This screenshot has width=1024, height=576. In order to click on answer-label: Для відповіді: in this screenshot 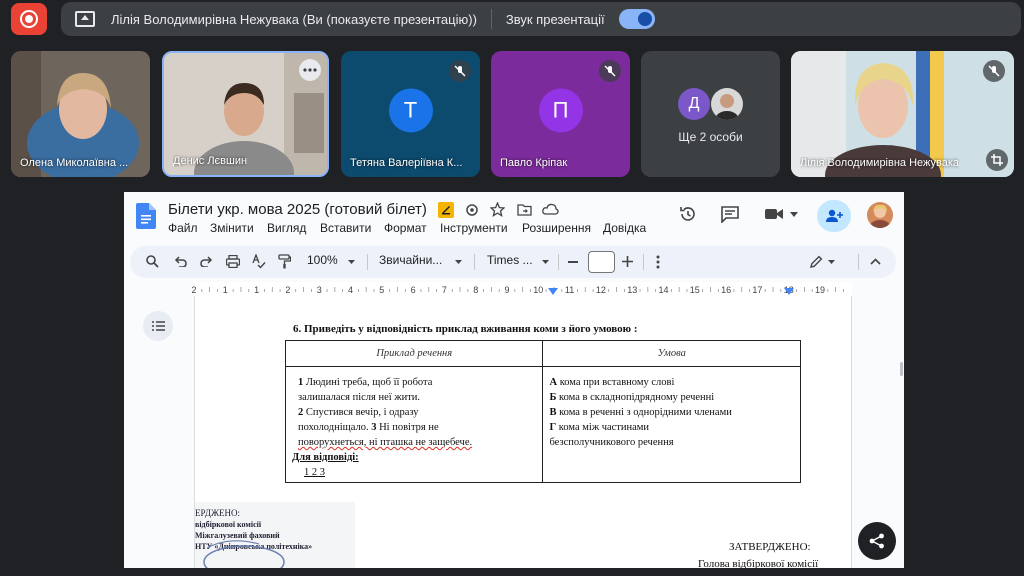, I will do `click(325, 457)`.